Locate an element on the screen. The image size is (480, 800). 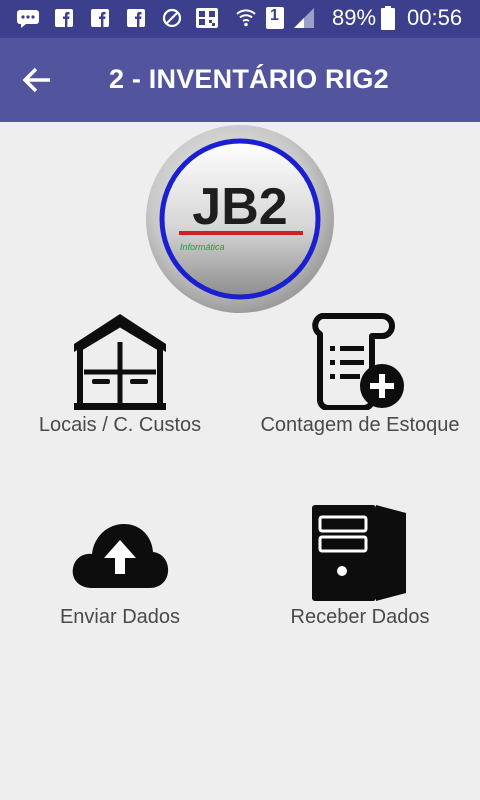
battery-icon is located at coordinates (388, 18).